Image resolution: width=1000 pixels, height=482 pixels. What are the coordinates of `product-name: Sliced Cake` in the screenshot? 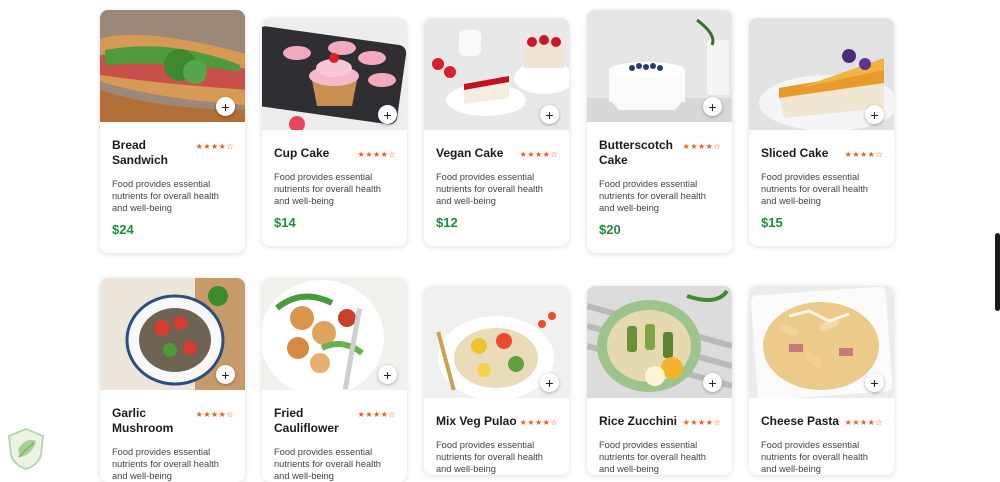 It's located at (795, 153).